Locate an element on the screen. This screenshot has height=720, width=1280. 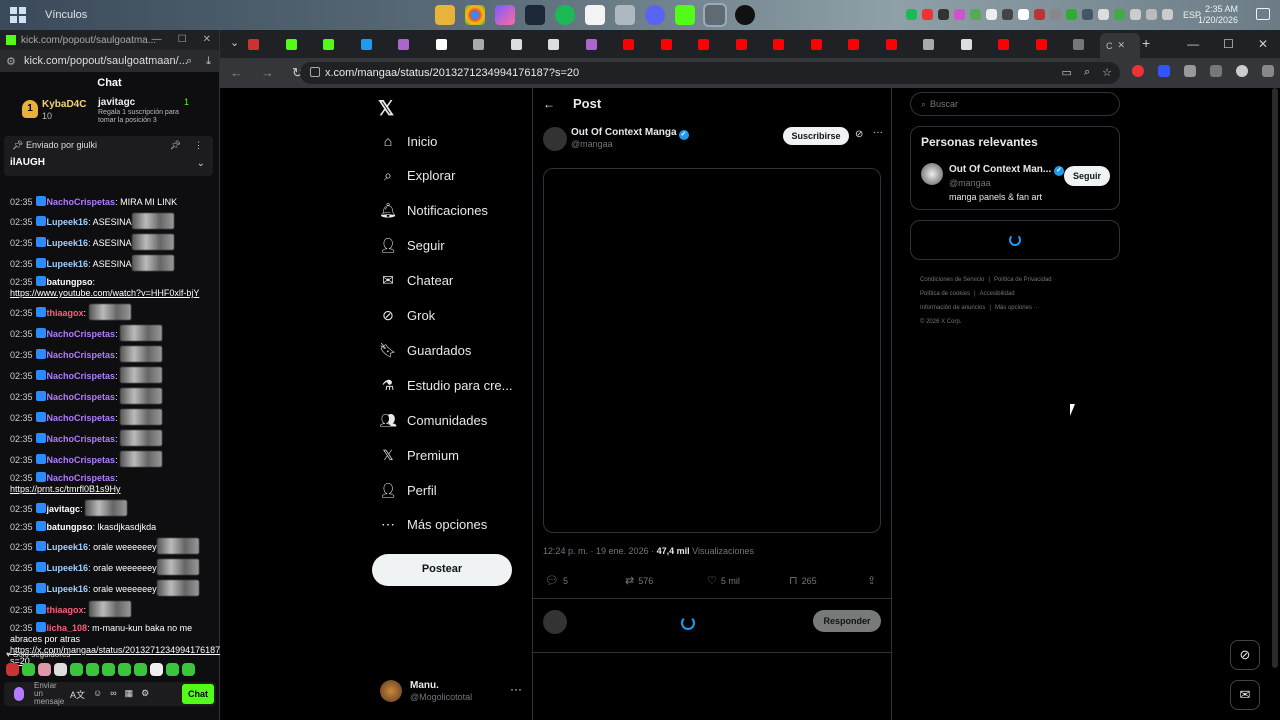
emote-quick-bar is located at coordinates (110, 669).